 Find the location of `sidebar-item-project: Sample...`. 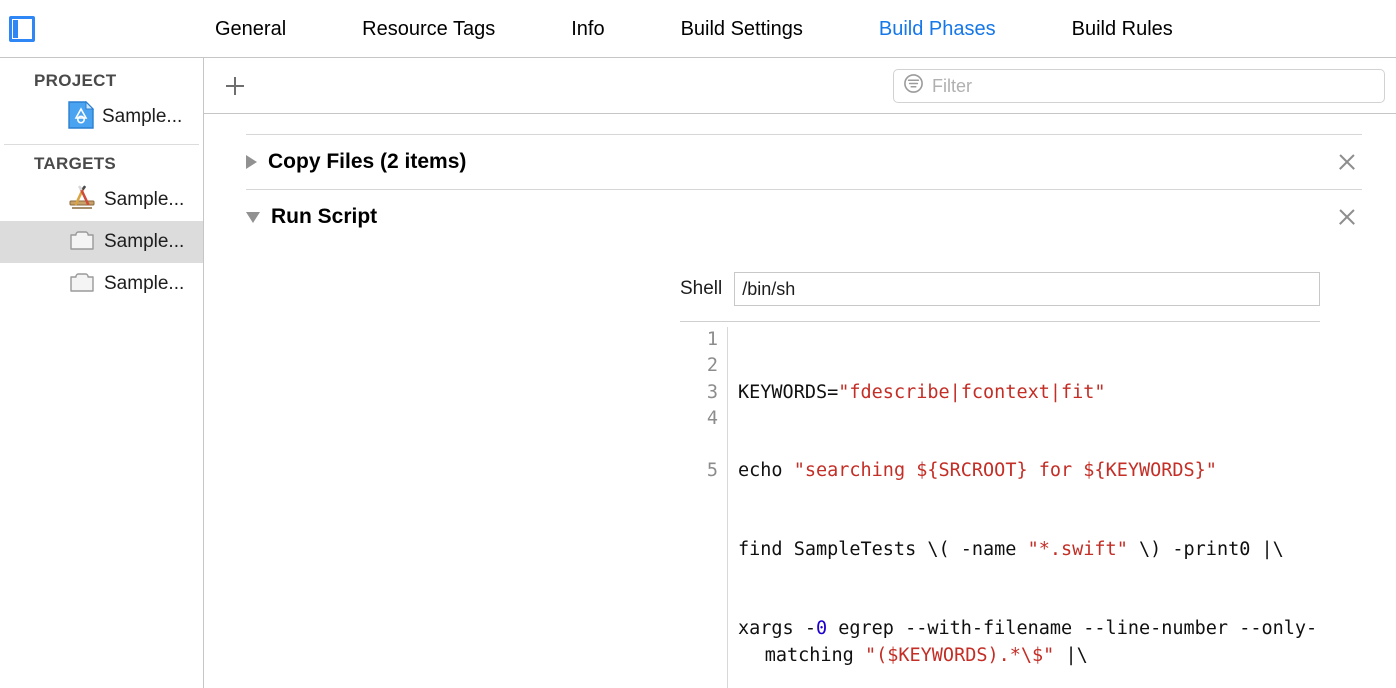

sidebar-item-project: Sample... is located at coordinates (101, 117).